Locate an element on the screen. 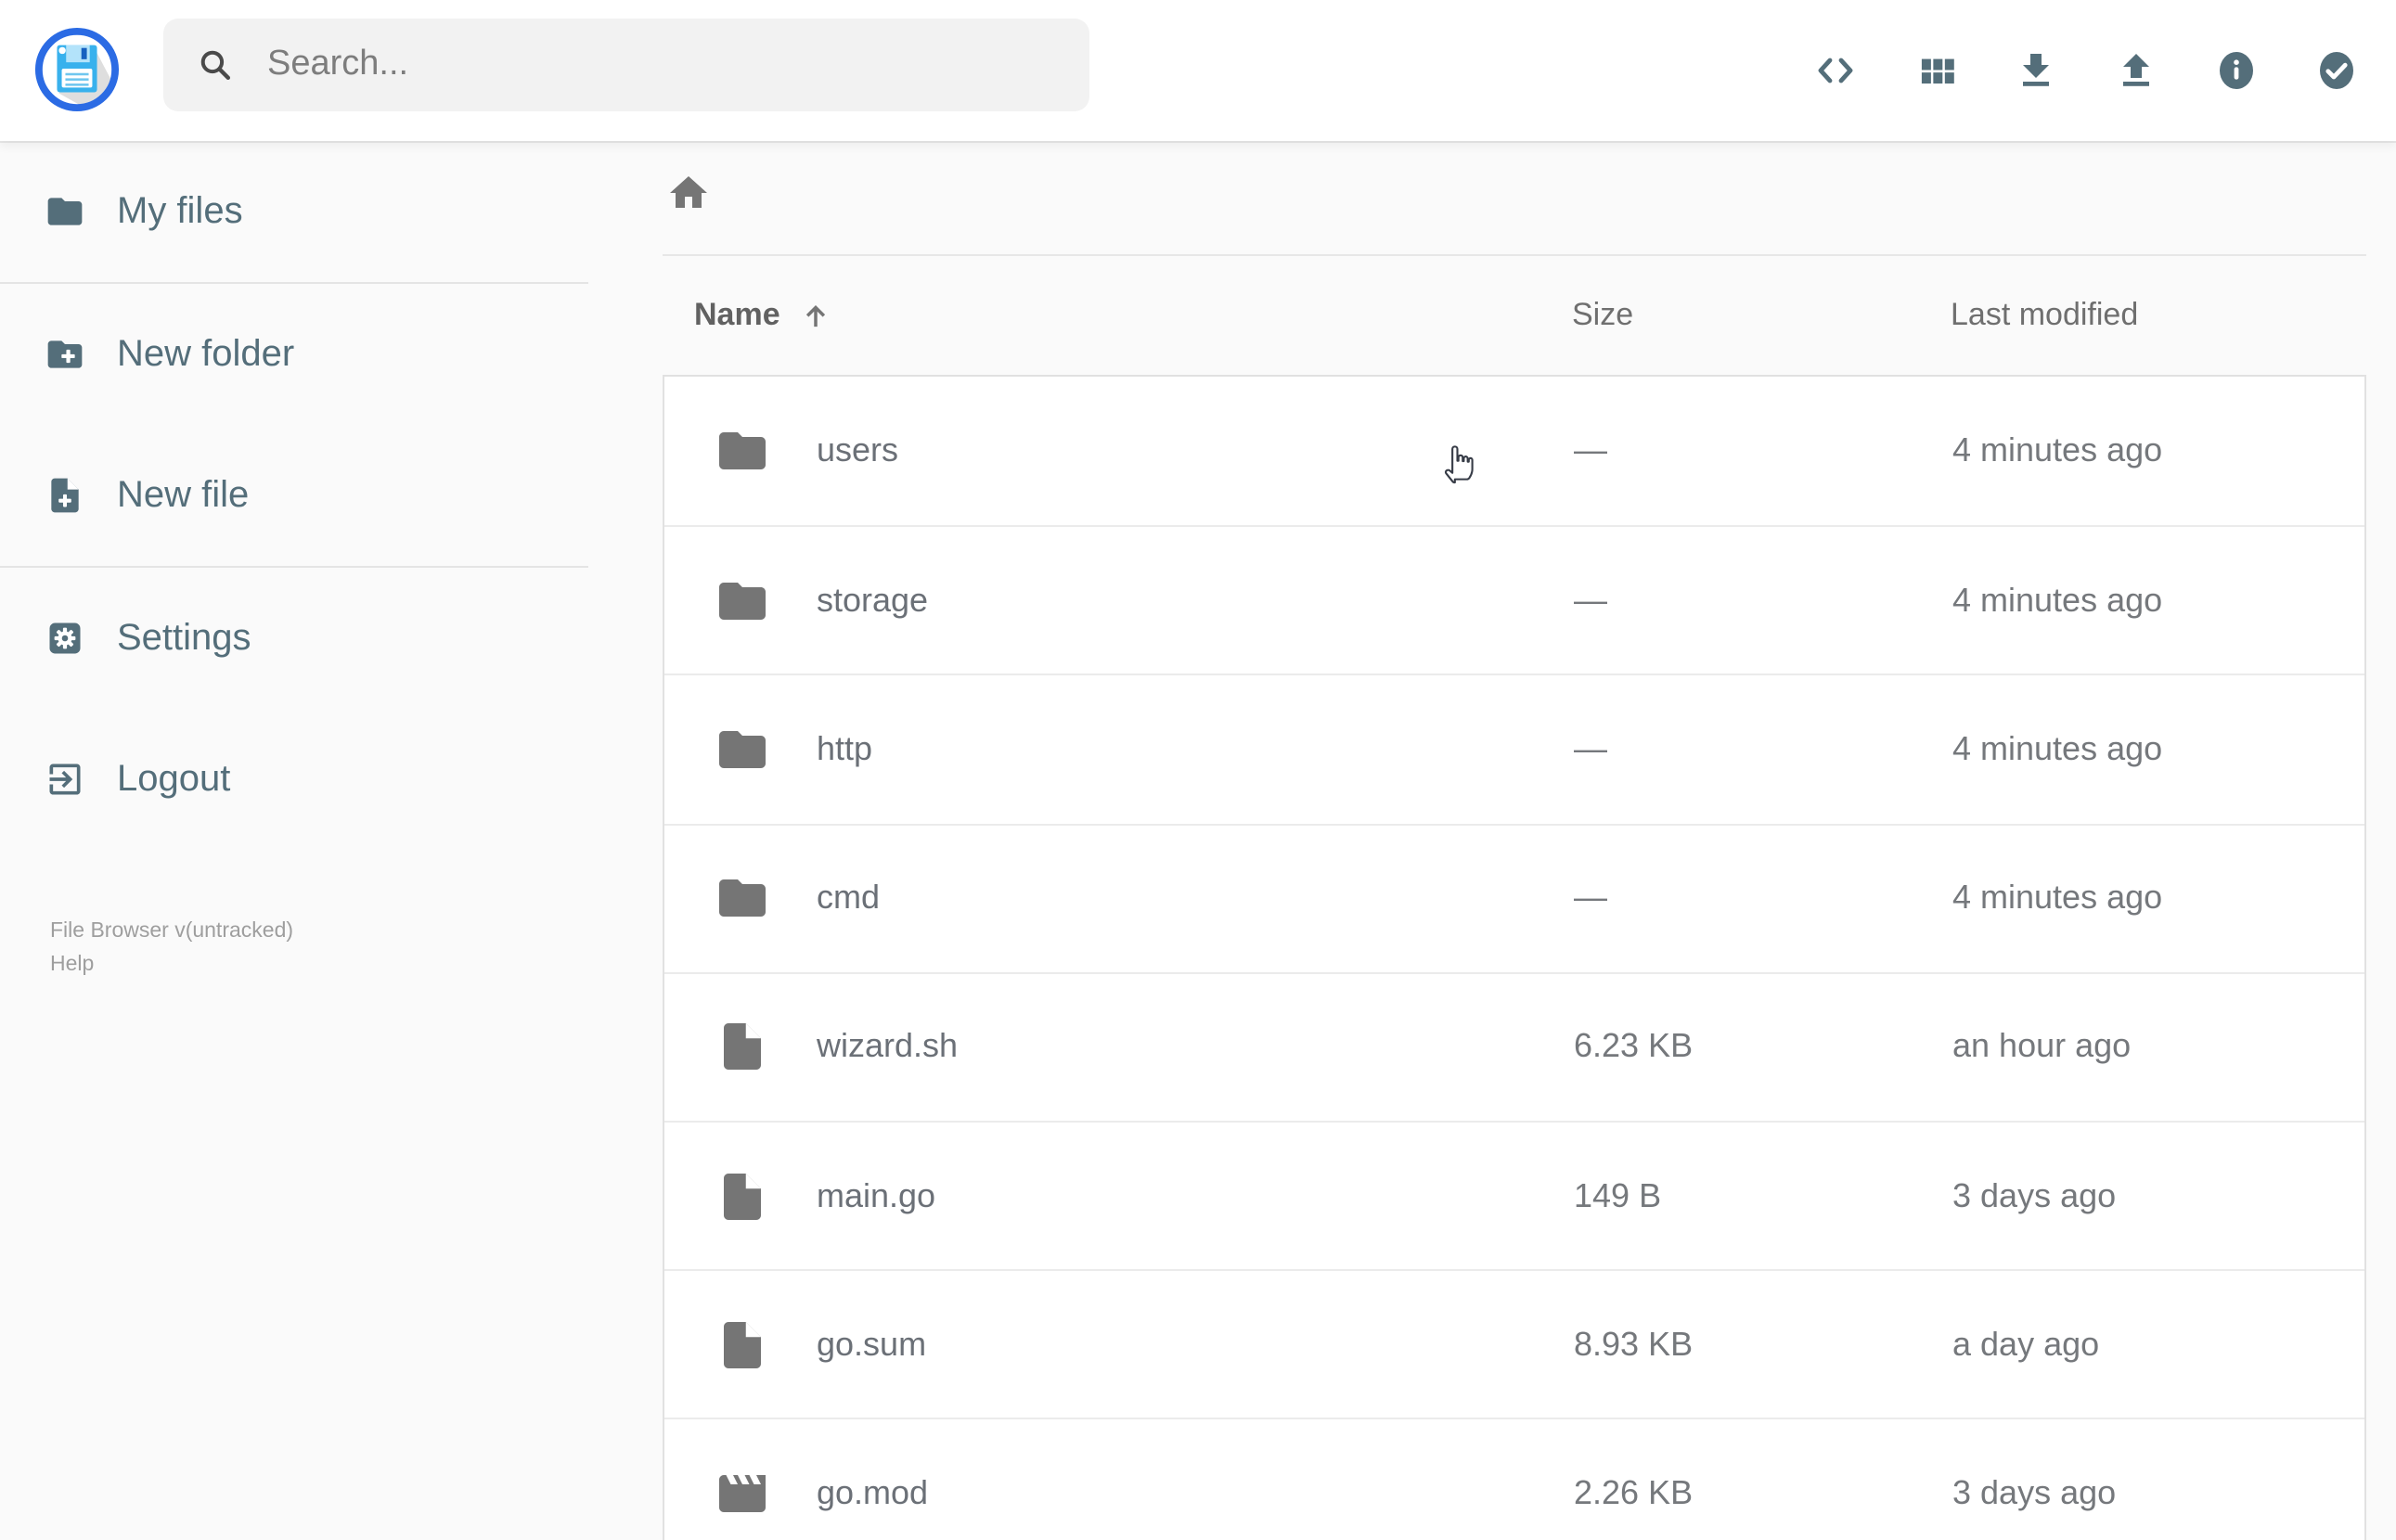  file-browser-logo is located at coordinates (77, 69).